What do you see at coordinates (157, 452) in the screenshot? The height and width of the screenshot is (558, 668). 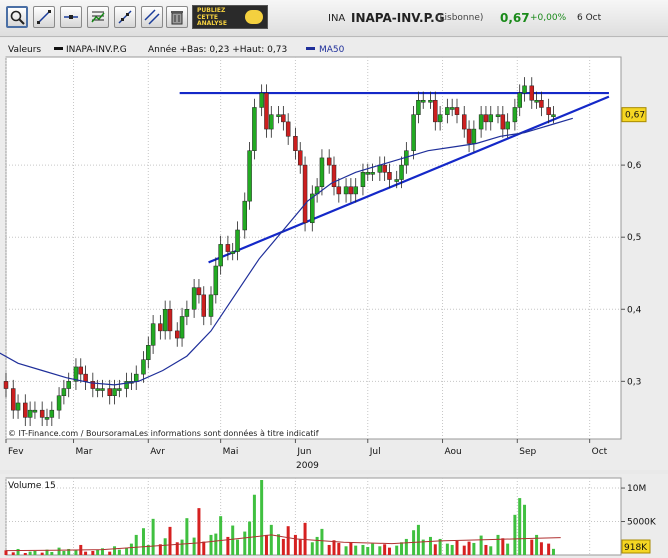 I see `month-label: Avr` at bounding box center [157, 452].